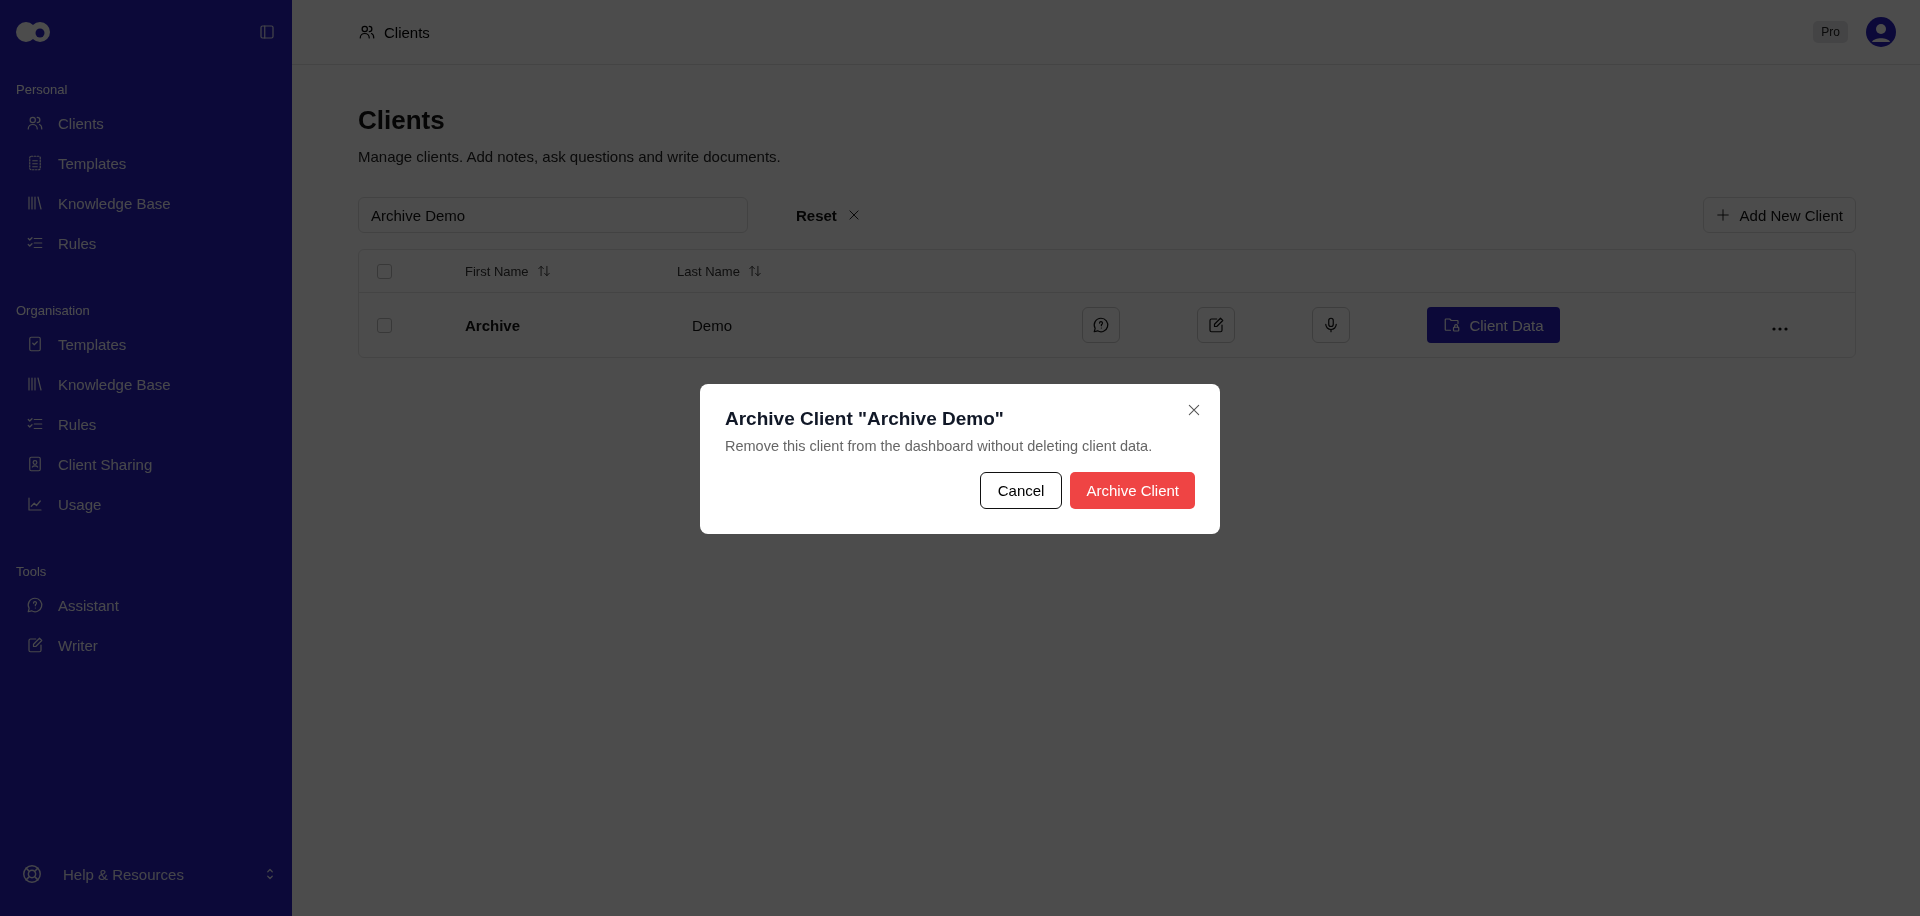  I want to click on dialog-message: Remove this client from the dashboard without deleting client data., so click(939, 446).